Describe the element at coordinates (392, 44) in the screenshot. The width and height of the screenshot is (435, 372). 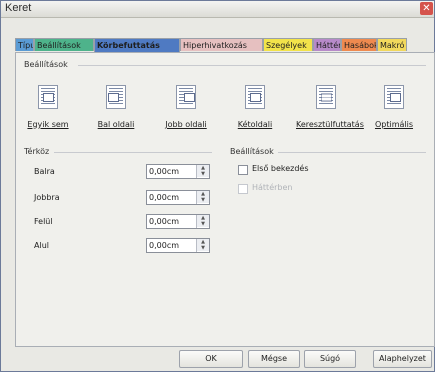
I see `tab-makro: Makró` at that location.